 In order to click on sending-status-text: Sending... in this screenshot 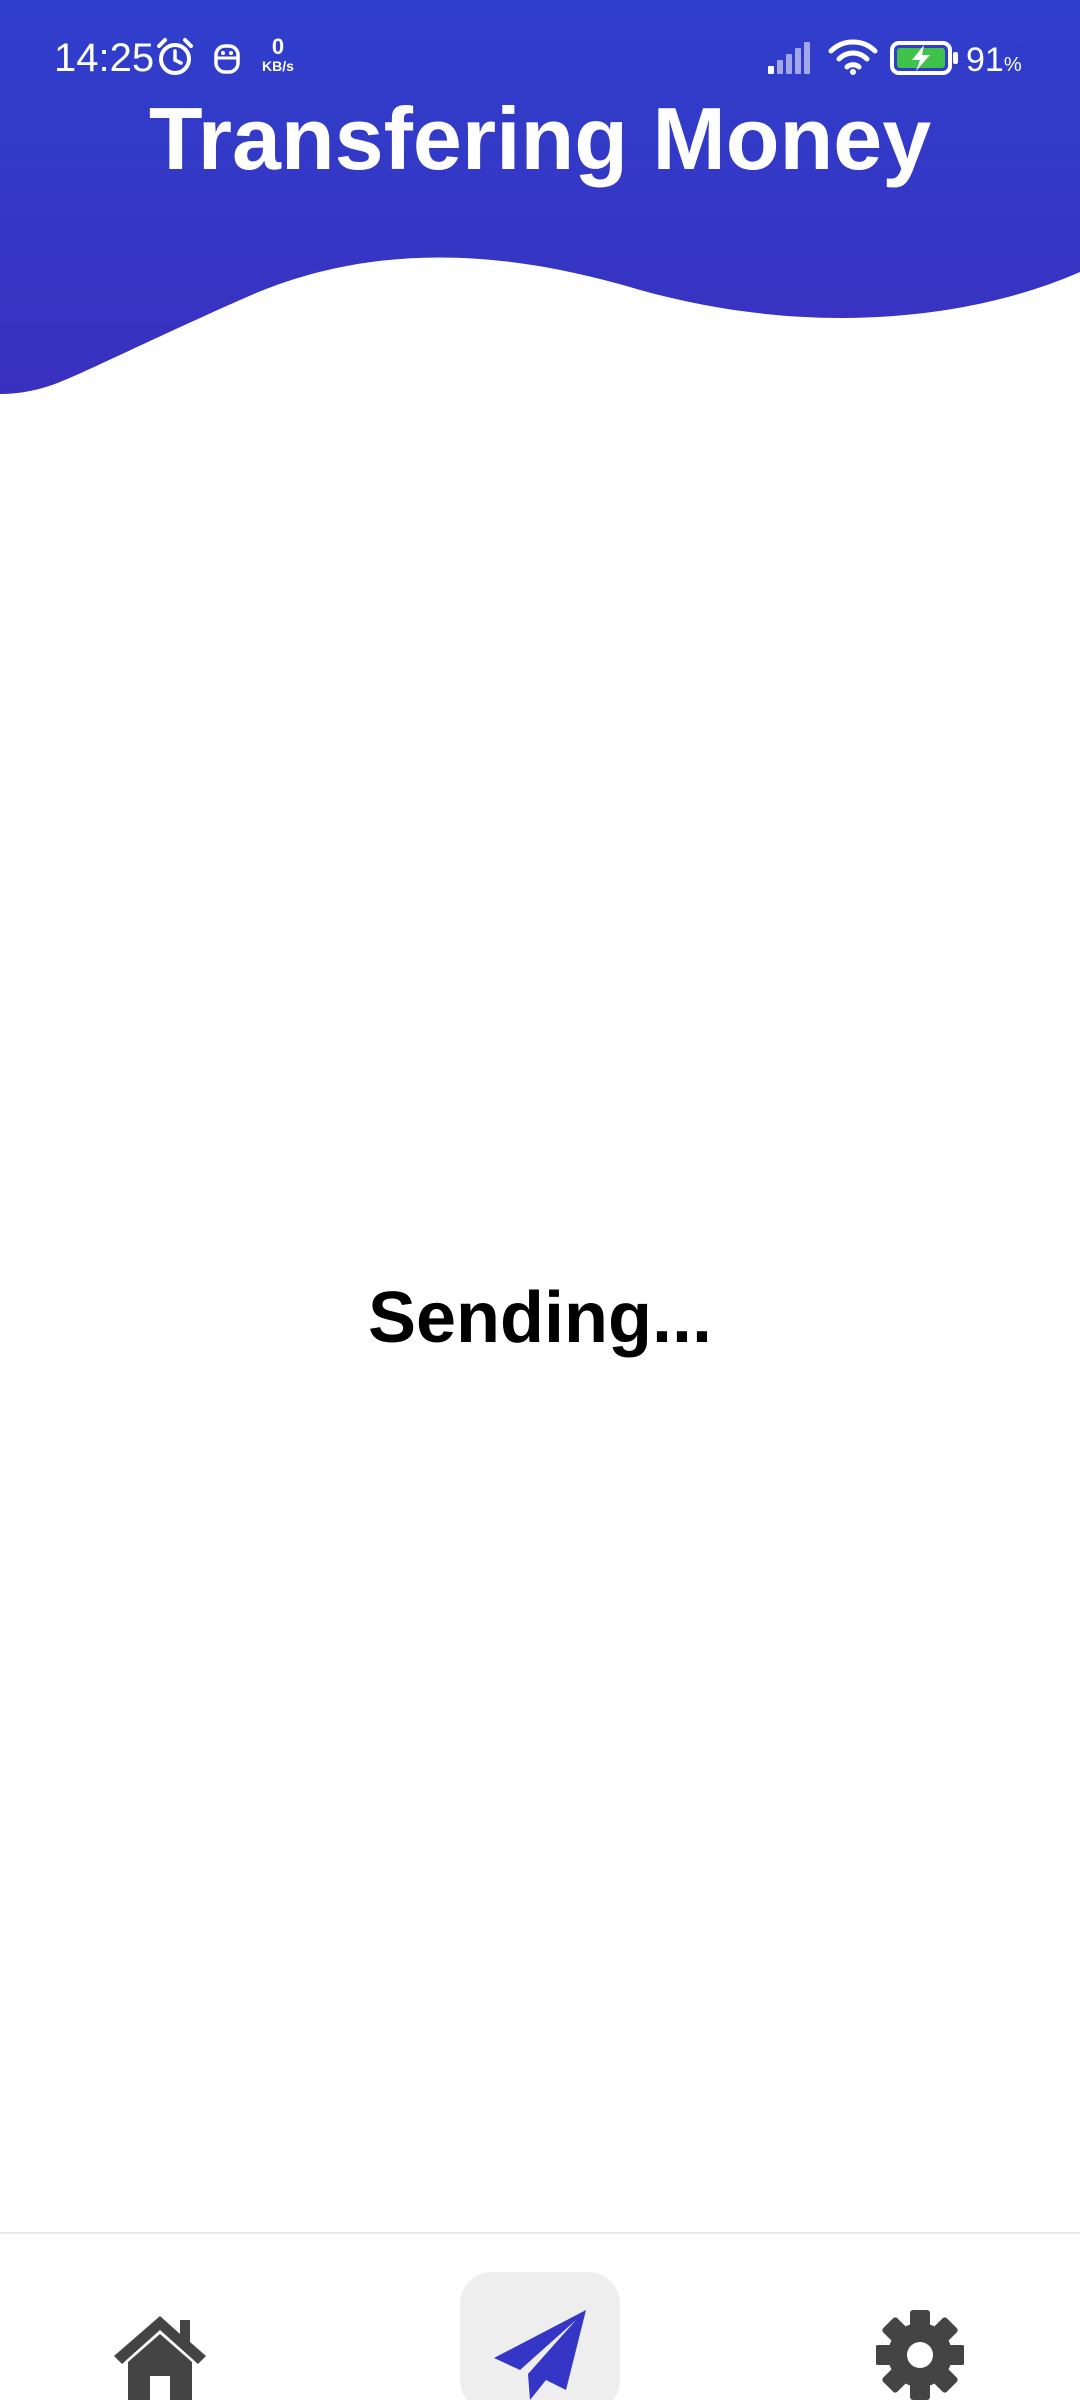, I will do `click(539, 1318)`.